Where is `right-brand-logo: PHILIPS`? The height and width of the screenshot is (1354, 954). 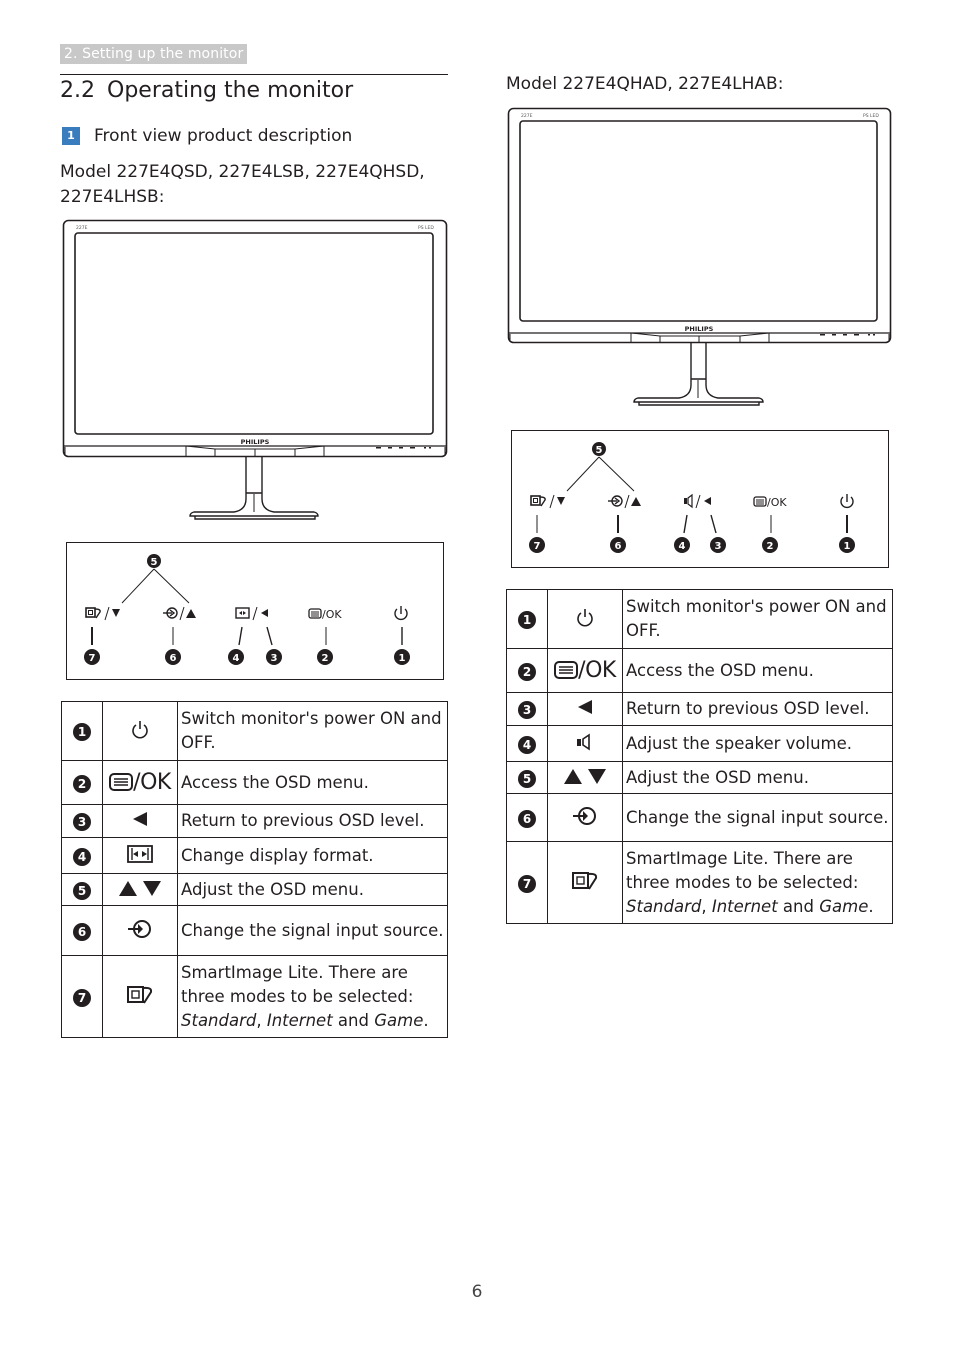
right-brand-logo: PHILIPS is located at coordinates (699, 329).